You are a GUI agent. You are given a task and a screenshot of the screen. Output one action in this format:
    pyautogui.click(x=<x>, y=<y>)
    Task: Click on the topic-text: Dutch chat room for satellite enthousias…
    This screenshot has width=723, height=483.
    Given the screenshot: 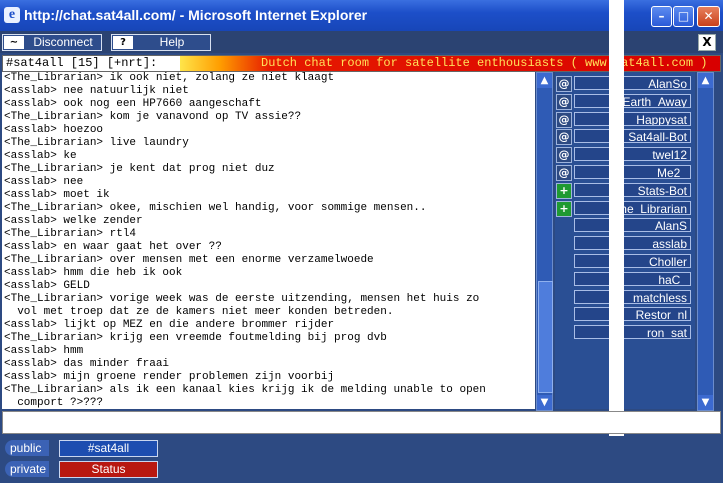 What is the action you would take?
    pyautogui.click(x=484, y=63)
    